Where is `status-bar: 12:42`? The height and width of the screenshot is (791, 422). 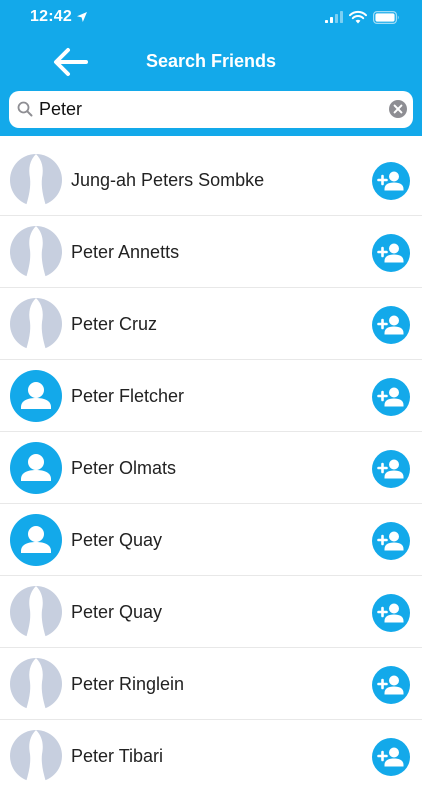 status-bar: 12:42 is located at coordinates (211, 18).